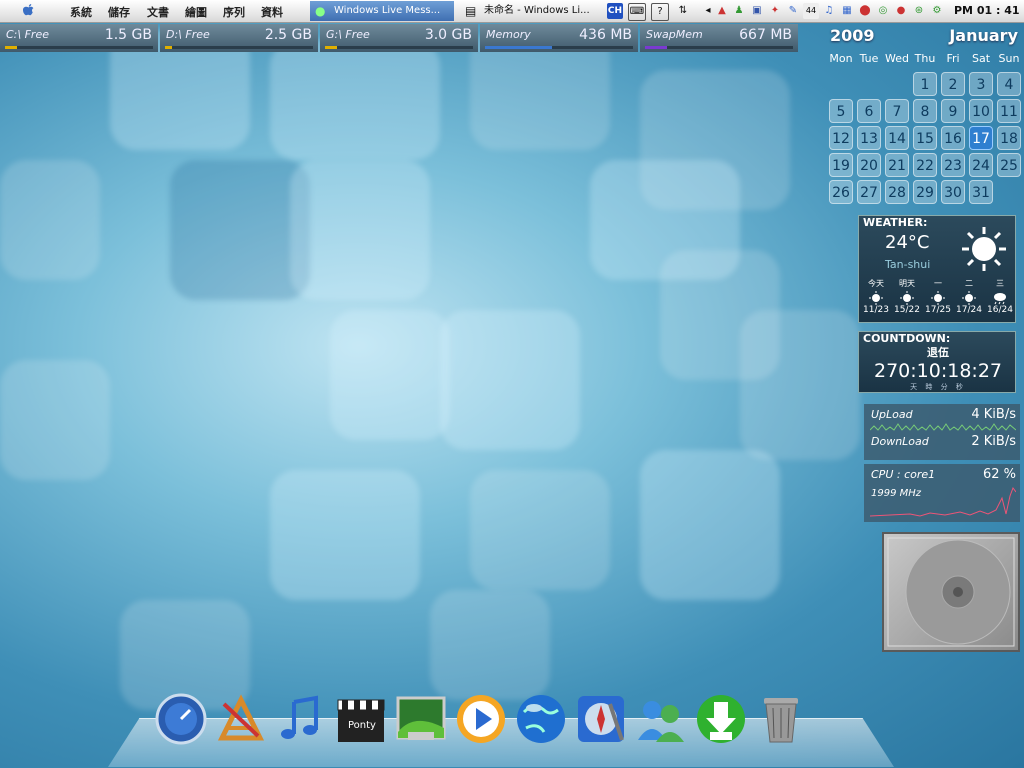 This screenshot has width=1024, height=768. Describe the element at coordinates (925, 192) in the screenshot. I see `calendar-day: 29` at that location.